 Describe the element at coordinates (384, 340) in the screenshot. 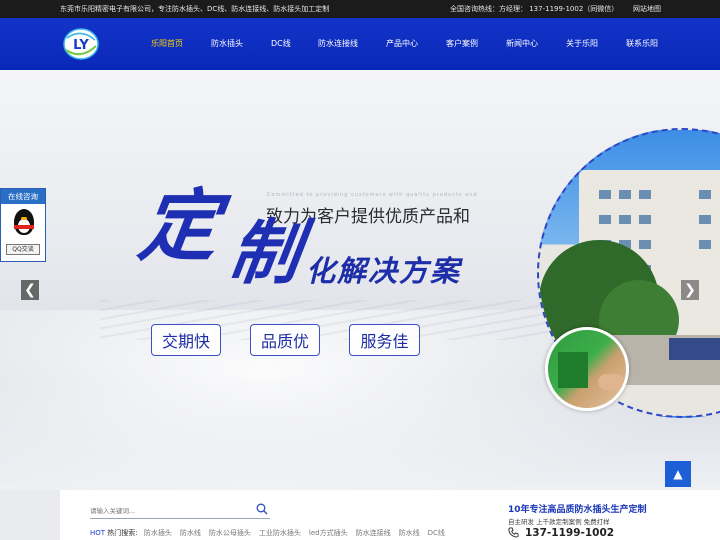

I see `feature-badge-service: 服务佳` at that location.